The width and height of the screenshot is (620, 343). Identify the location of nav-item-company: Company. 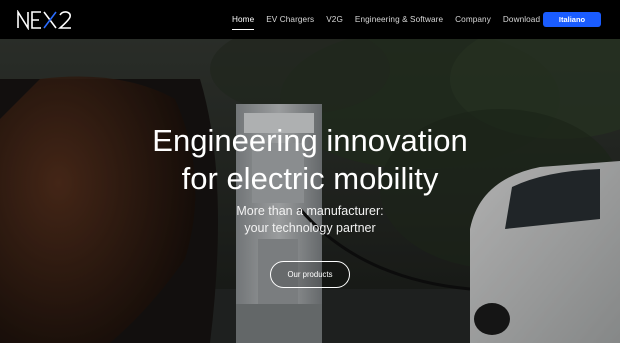
(473, 19).